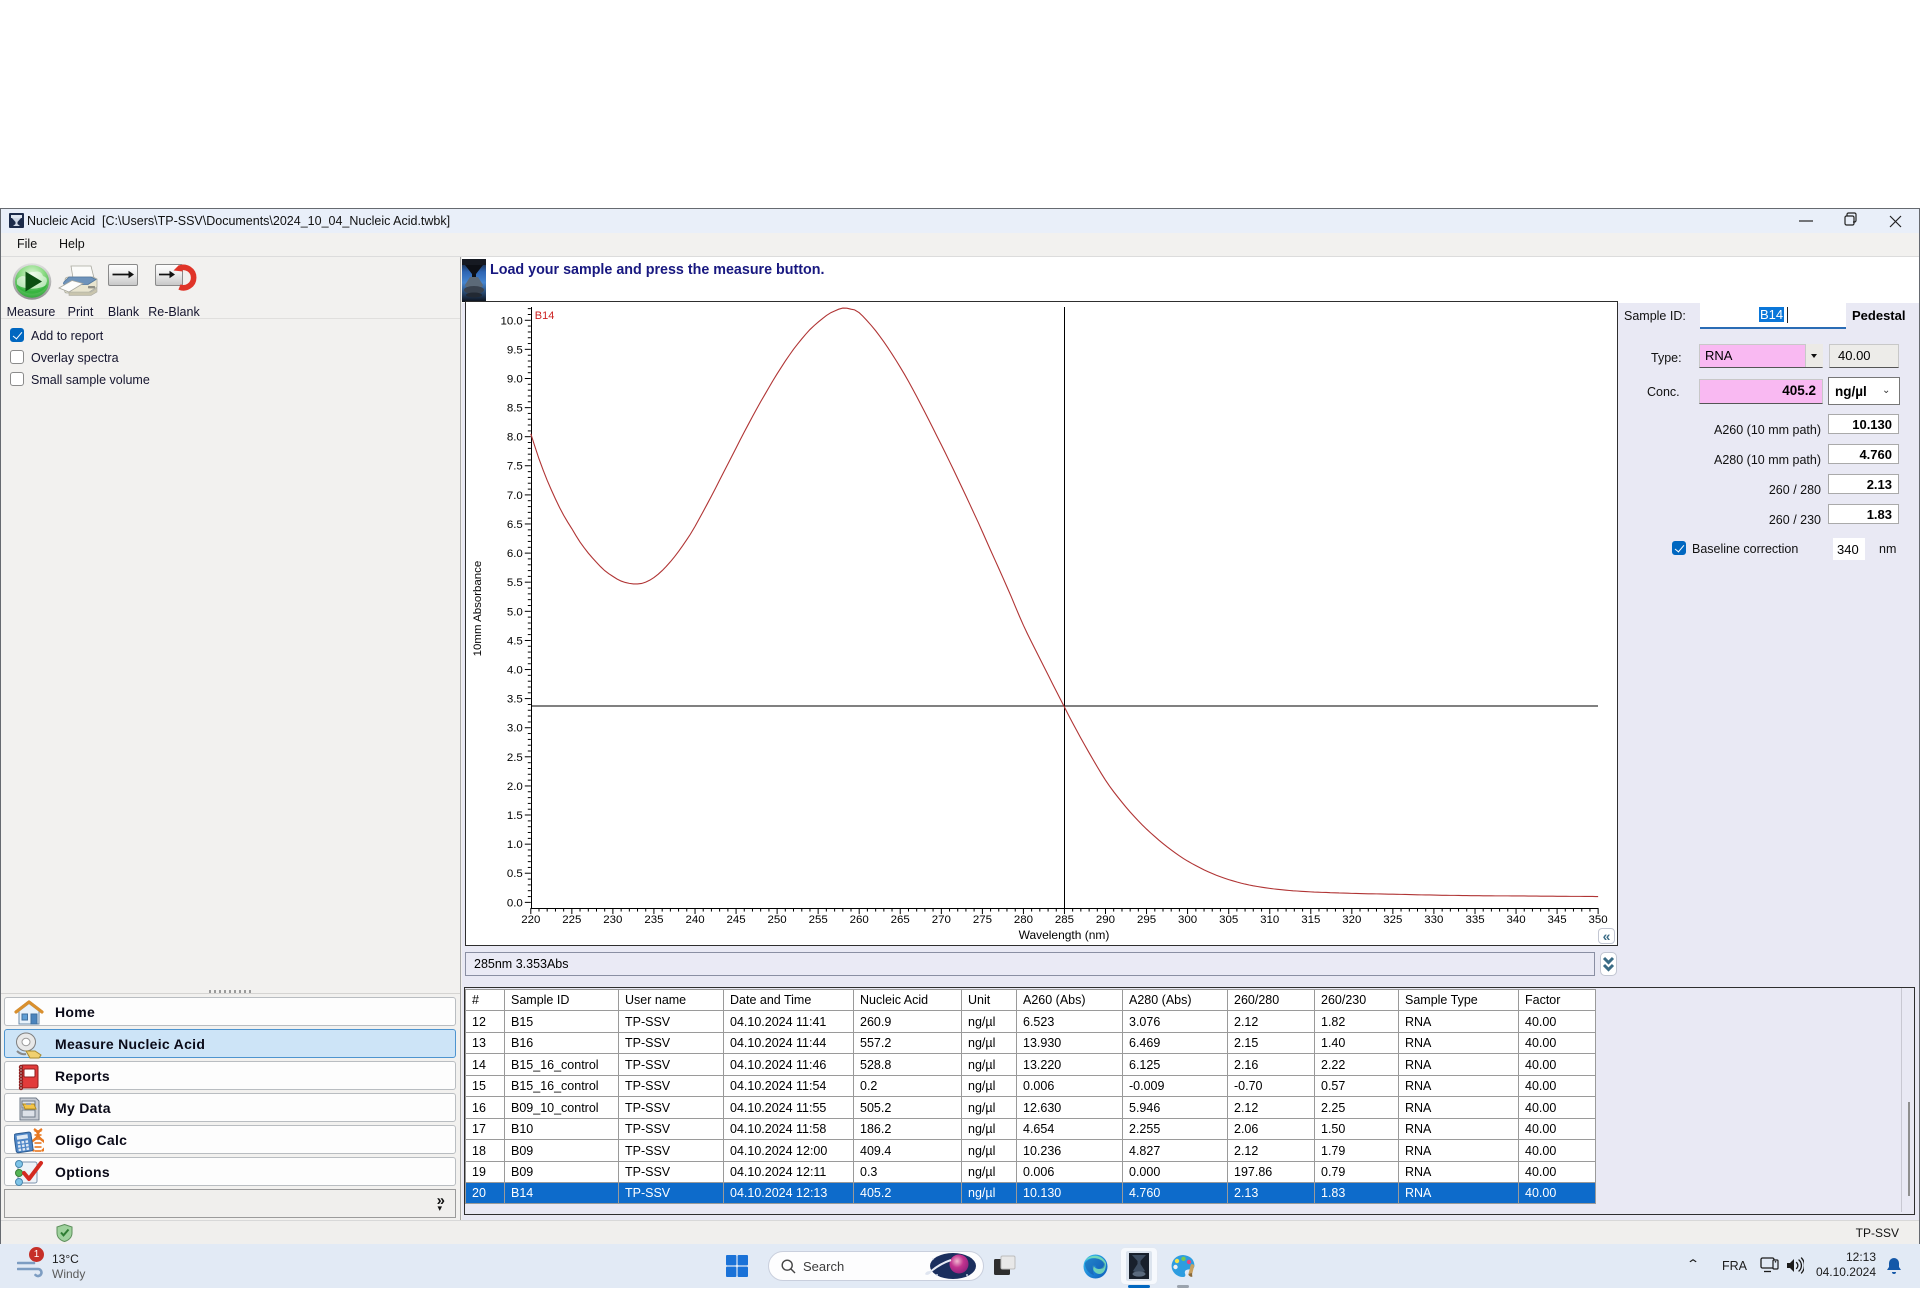  Describe the element at coordinates (515, 816) in the screenshot. I see `svg-text: 1.5` at that location.